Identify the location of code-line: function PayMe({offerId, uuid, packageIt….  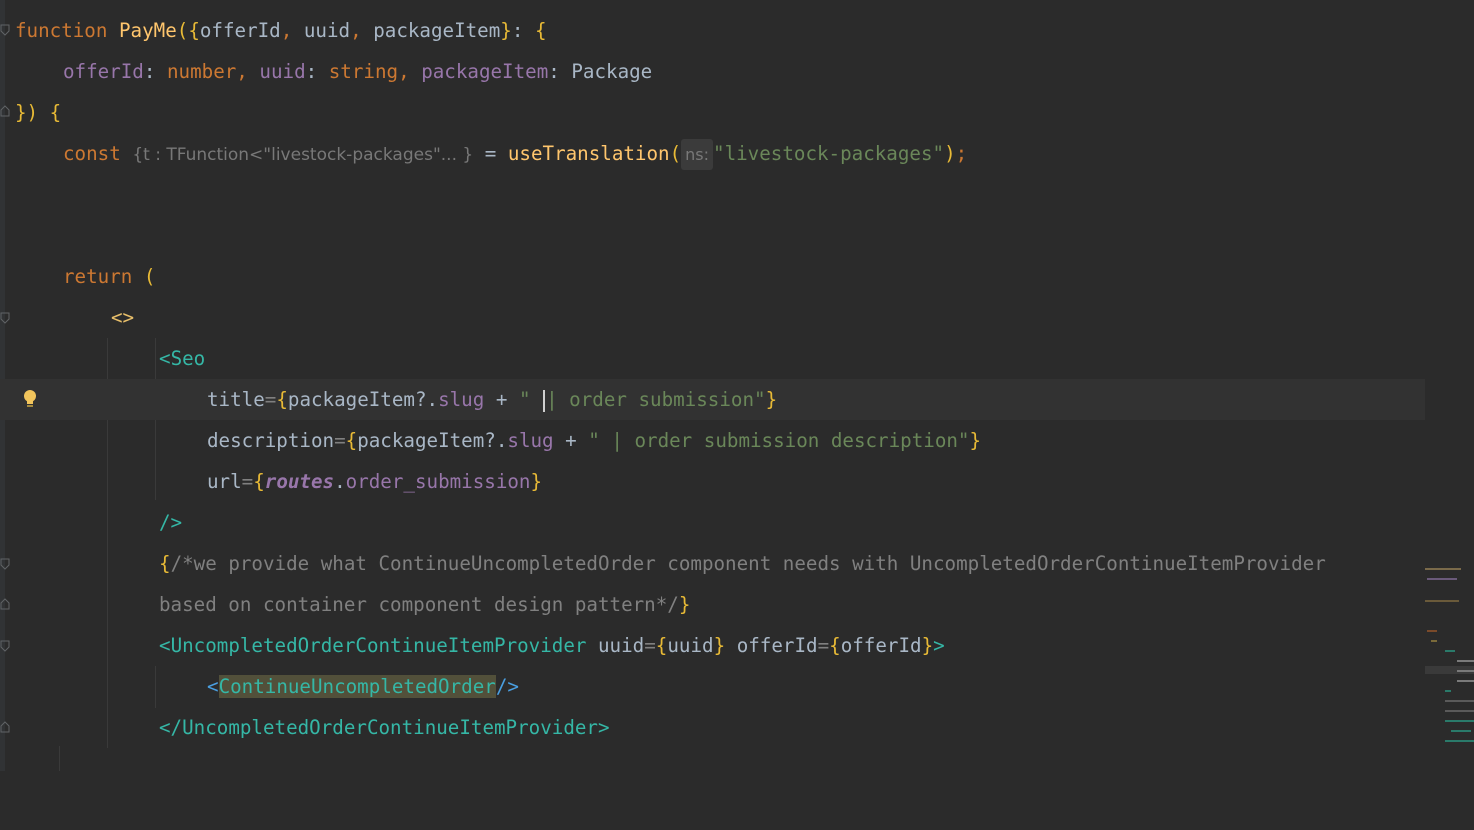
(712, 30).